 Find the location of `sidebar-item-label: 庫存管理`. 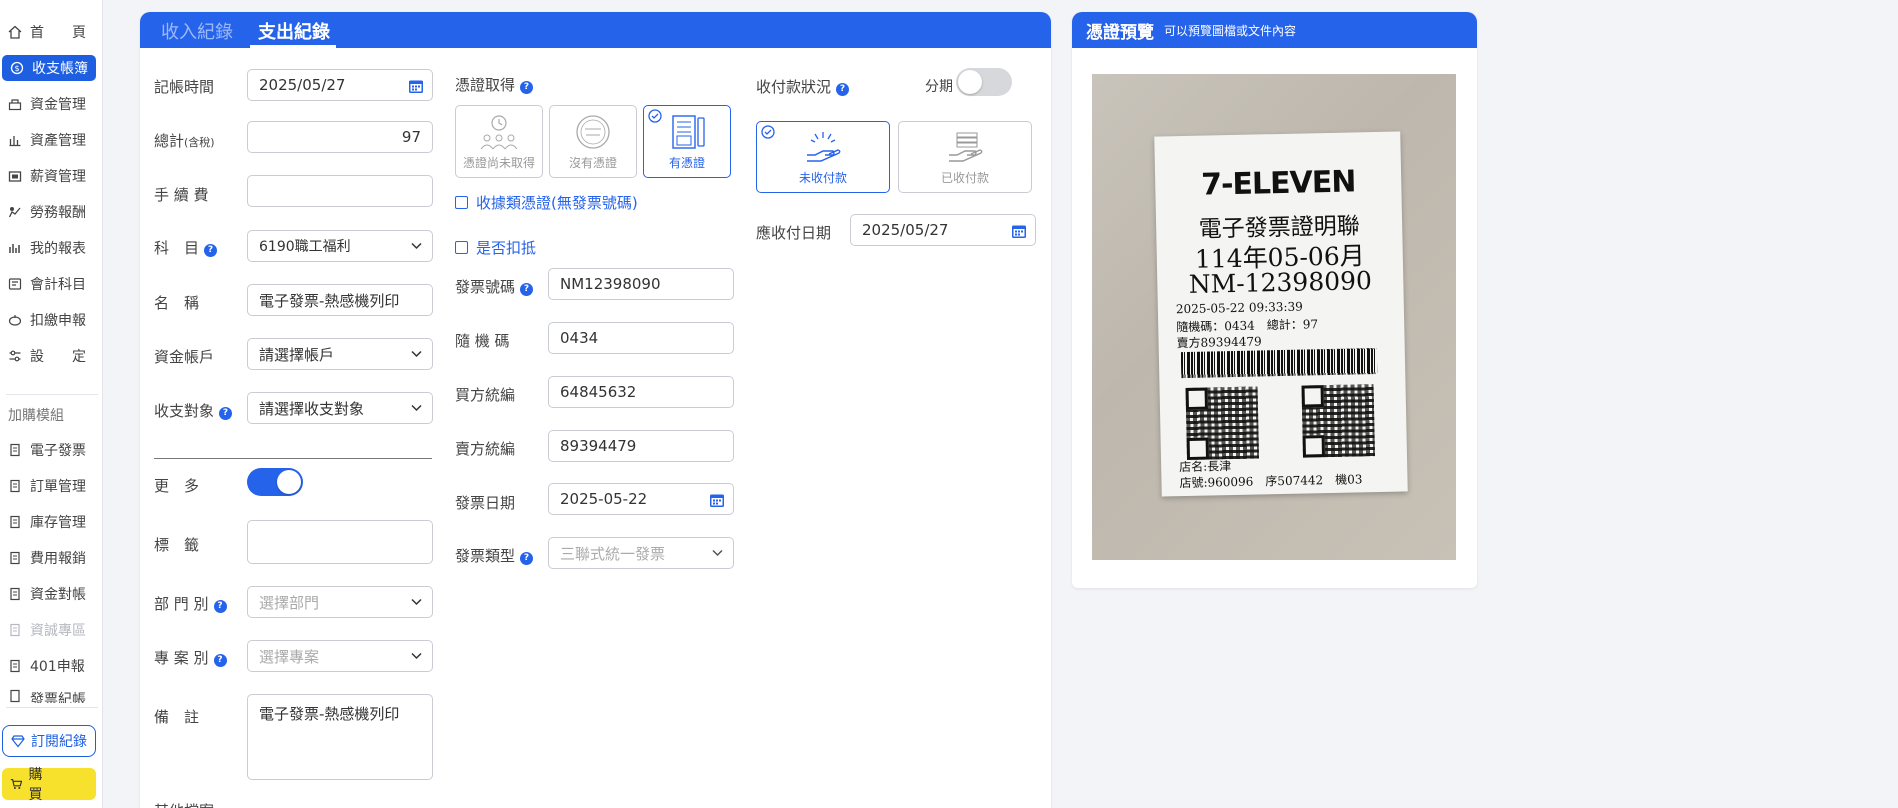

sidebar-item-label: 庫存管理 is located at coordinates (58, 523).